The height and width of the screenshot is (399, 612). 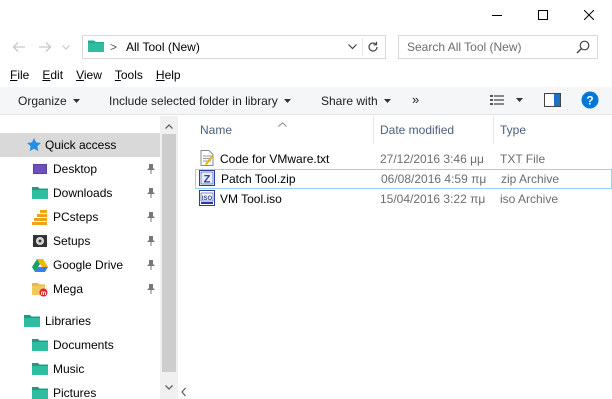 I want to click on nav-item-documents: Documents, so click(x=80, y=345).